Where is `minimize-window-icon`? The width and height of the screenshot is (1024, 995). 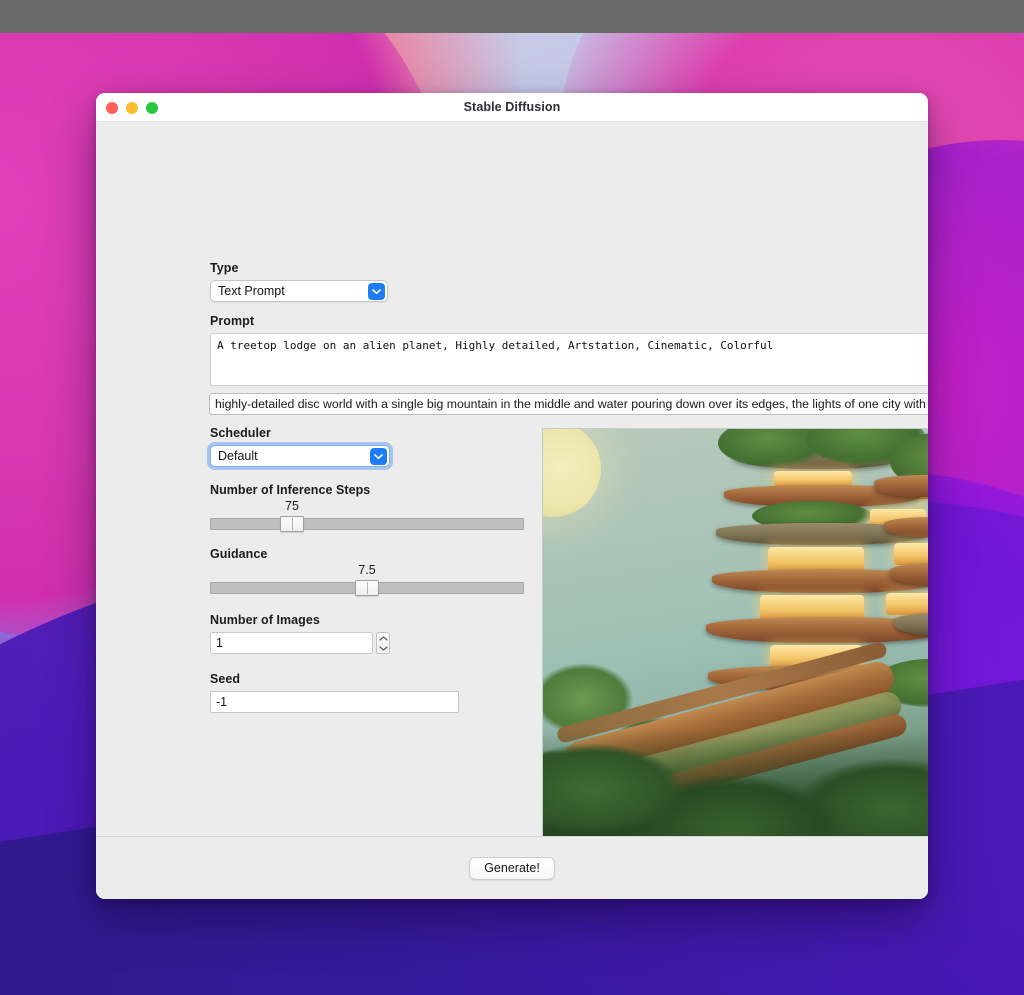
minimize-window-icon is located at coordinates (132, 107).